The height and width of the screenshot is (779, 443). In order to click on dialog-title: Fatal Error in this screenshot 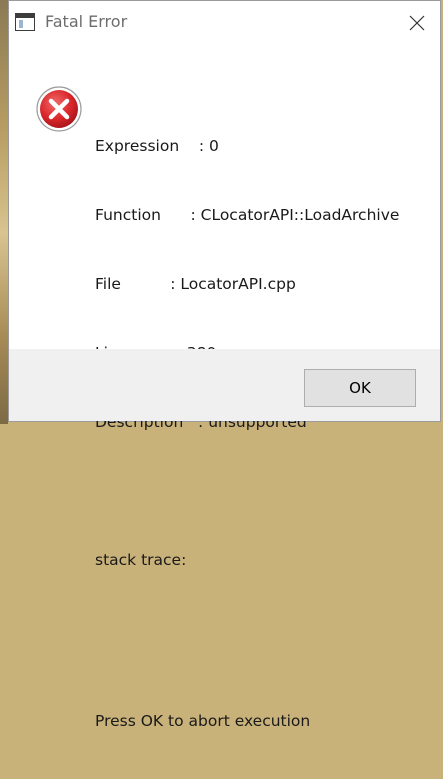, I will do `click(86, 21)`.